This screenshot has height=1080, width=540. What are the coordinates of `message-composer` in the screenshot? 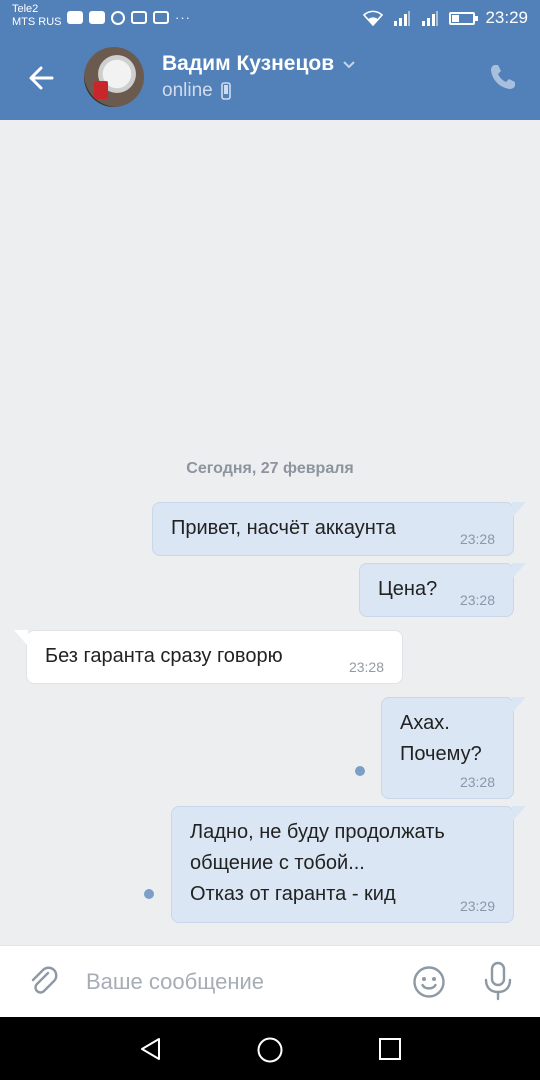 It's located at (270, 981).